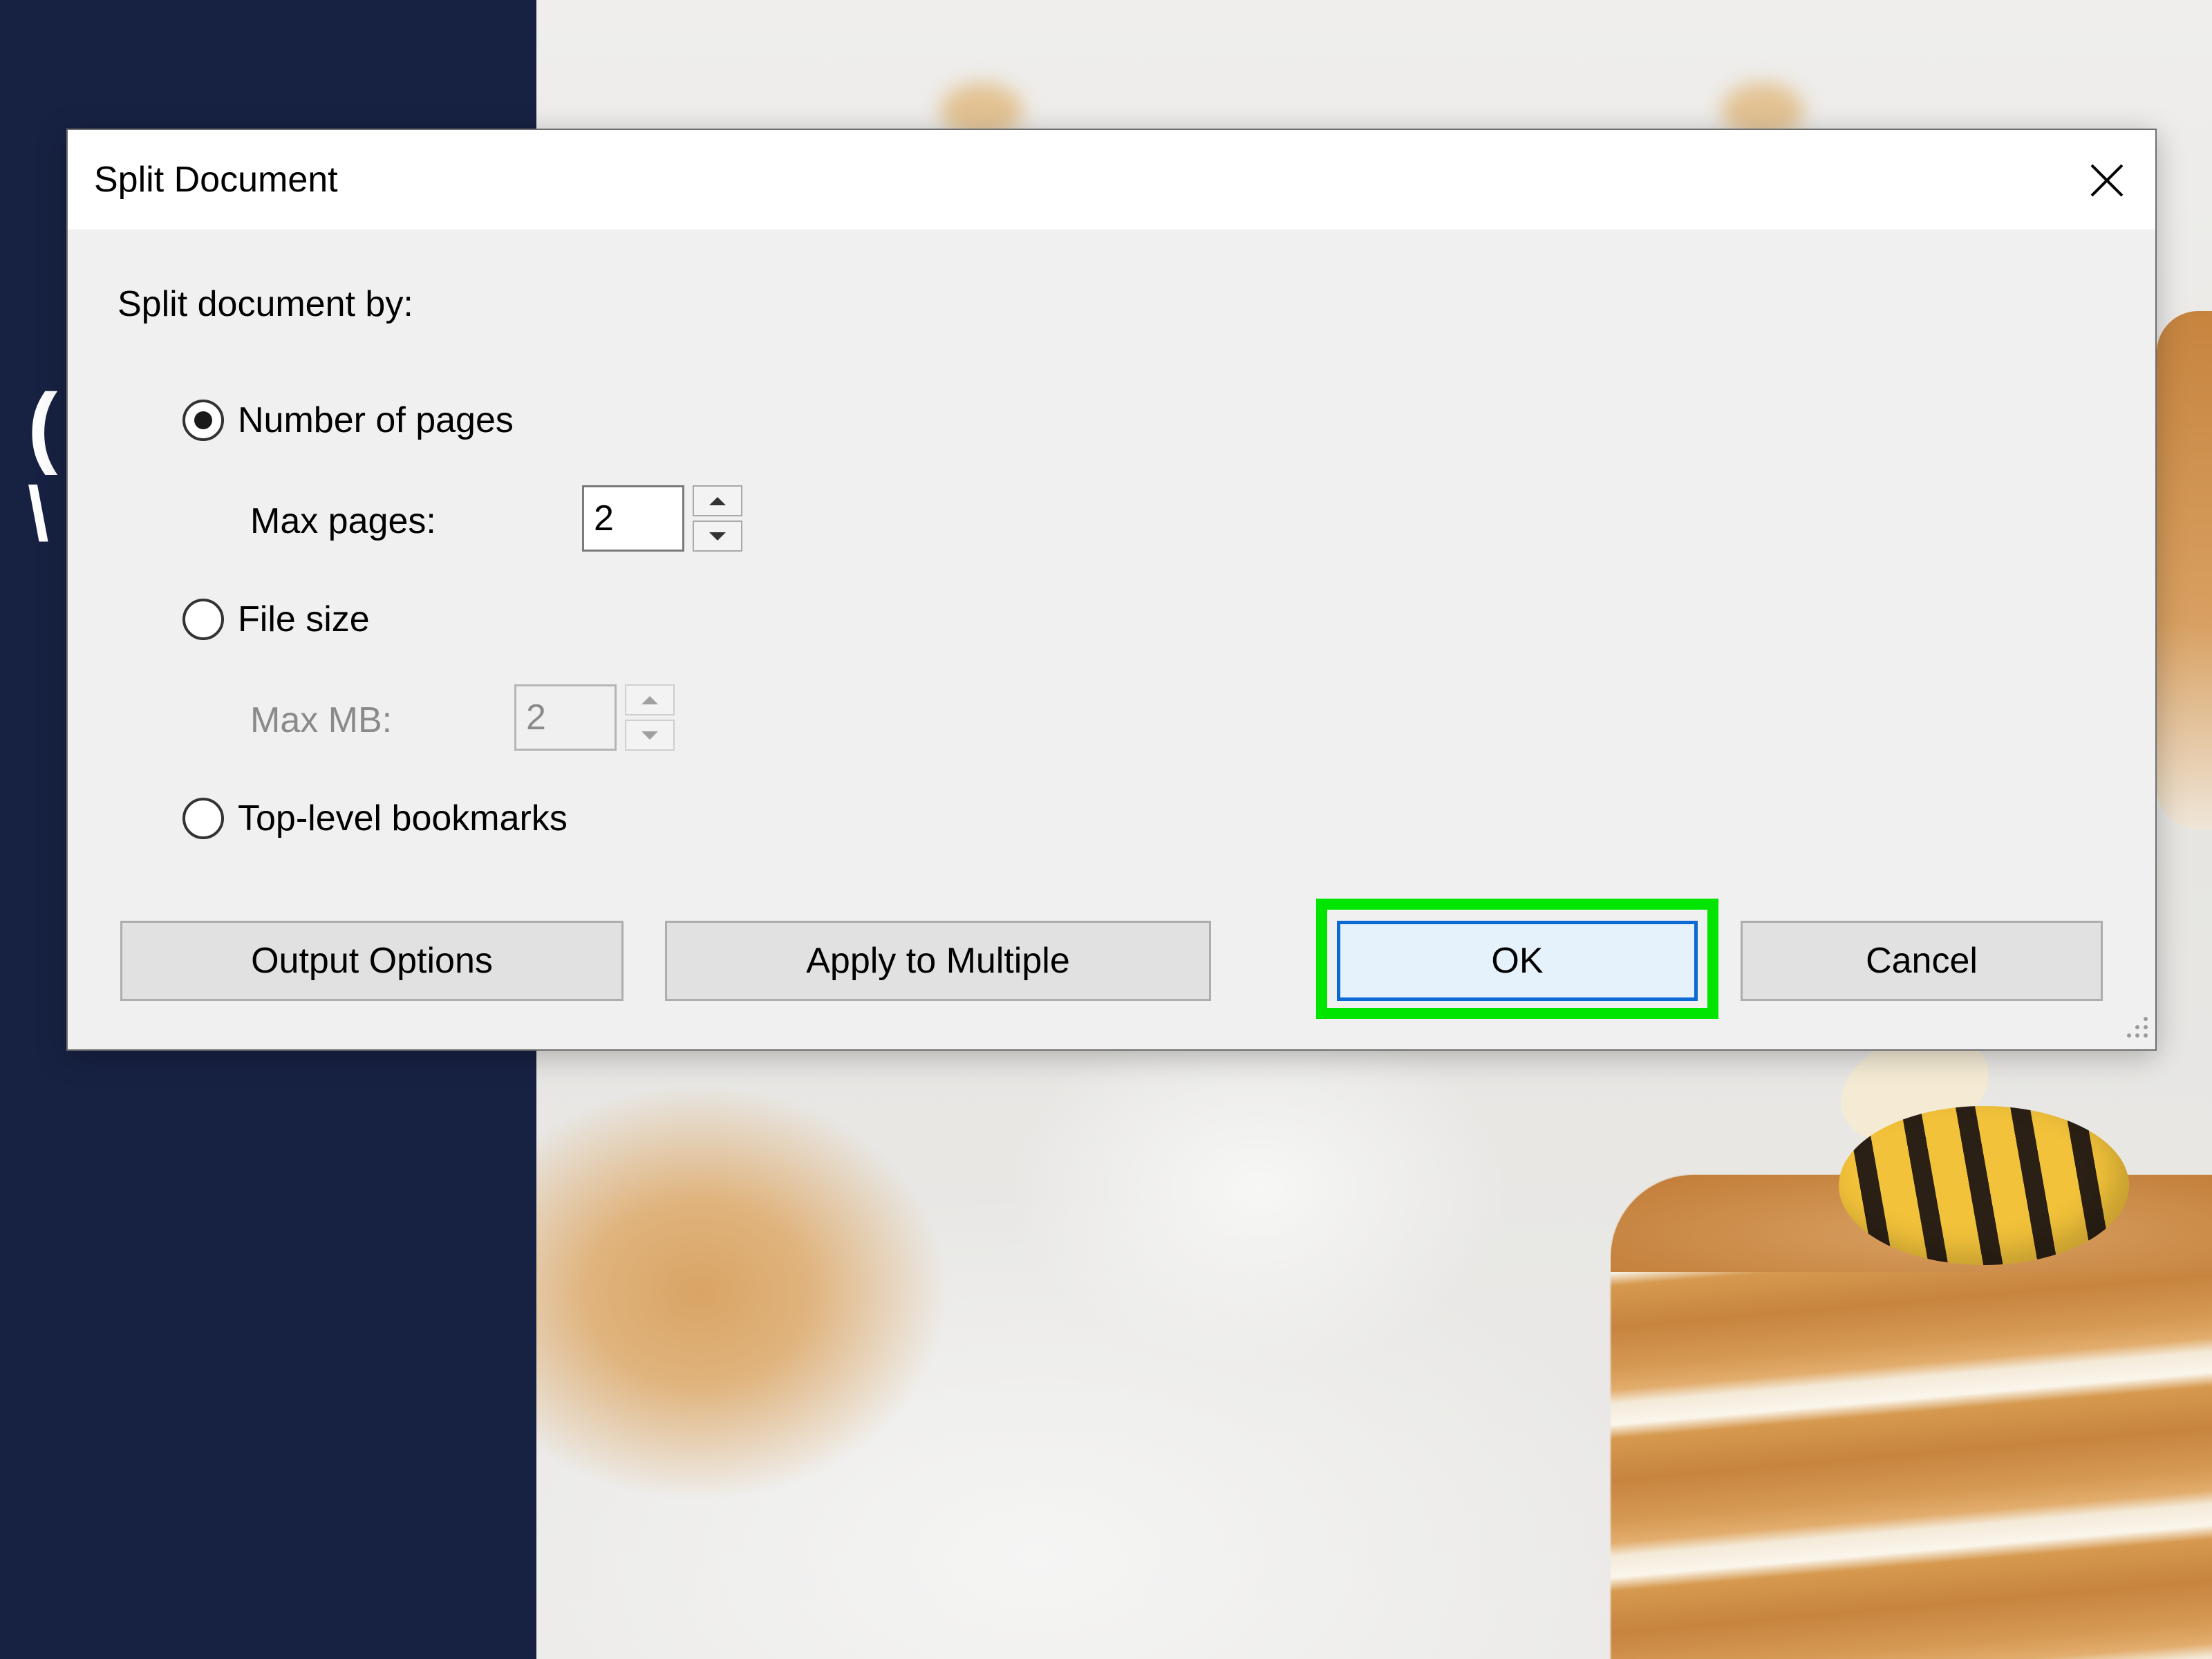 Image resolution: width=2212 pixels, height=1659 pixels. I want to click on radio-selected-dot, so click(203, 420).